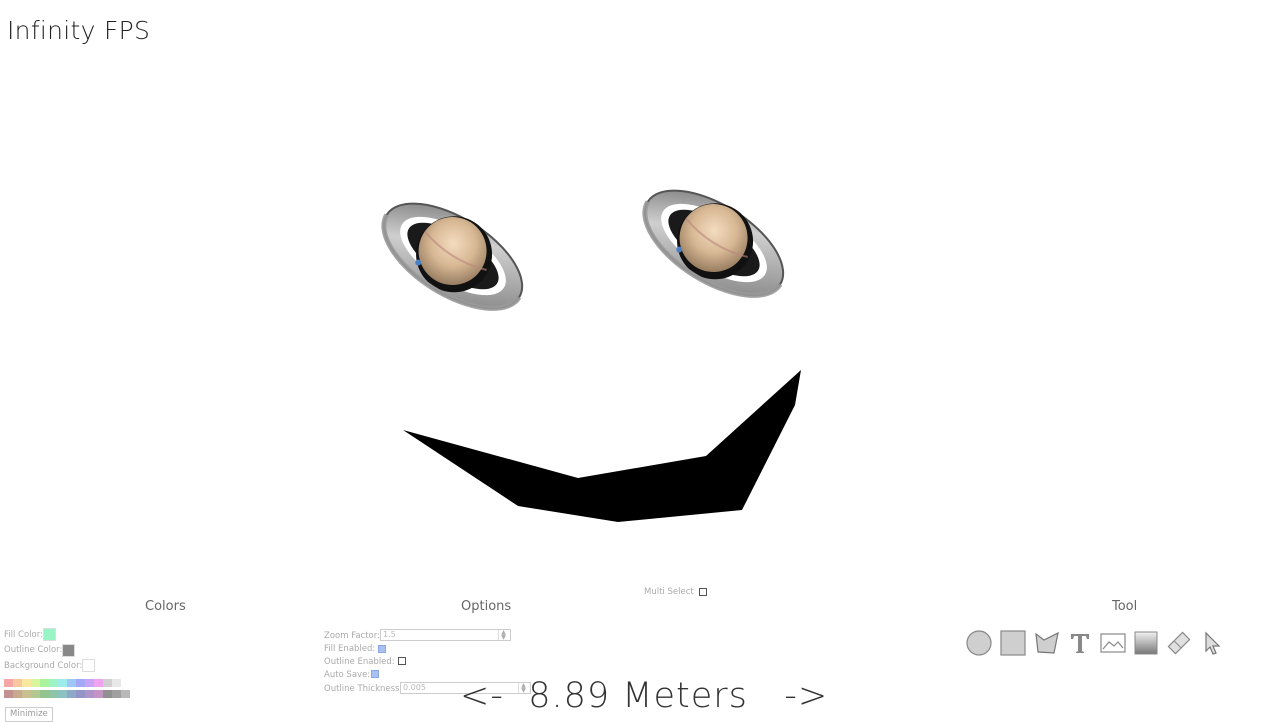 The image size is (1280, 722). Describe the element at coordinates (33, 650) in the screenshot. I see `outline-color-label: Outline Color:` at that location.